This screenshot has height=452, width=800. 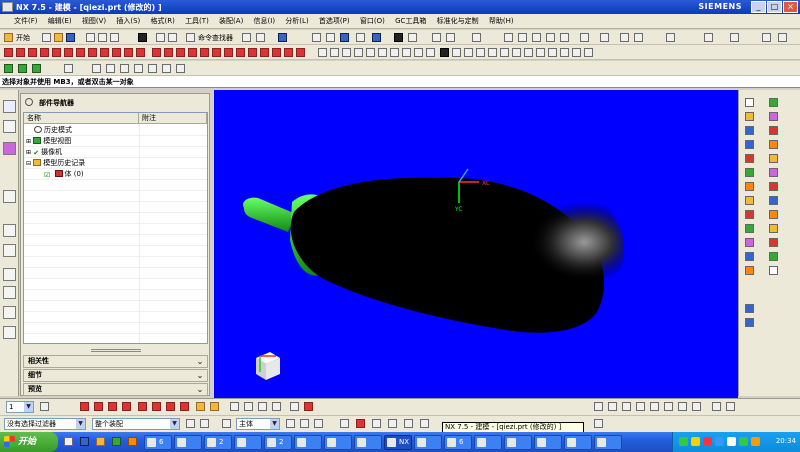 What do you see at coordinates (216, 52) in the screenshot?
I see `pattern-icon` at bounding box center [216, 52].